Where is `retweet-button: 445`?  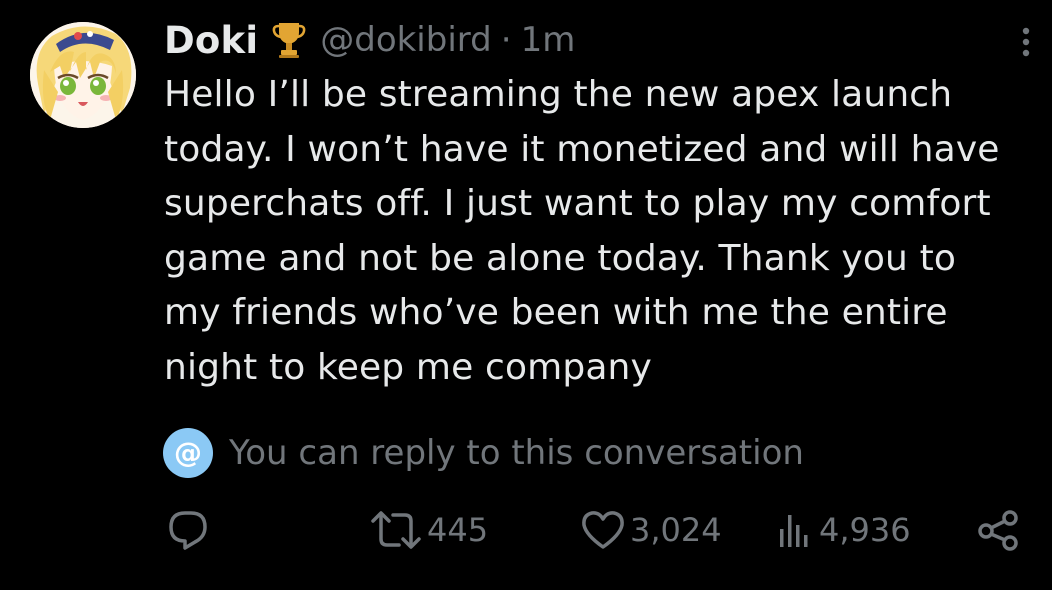
retweet-button: 445 is located at coordinates (428, 530).